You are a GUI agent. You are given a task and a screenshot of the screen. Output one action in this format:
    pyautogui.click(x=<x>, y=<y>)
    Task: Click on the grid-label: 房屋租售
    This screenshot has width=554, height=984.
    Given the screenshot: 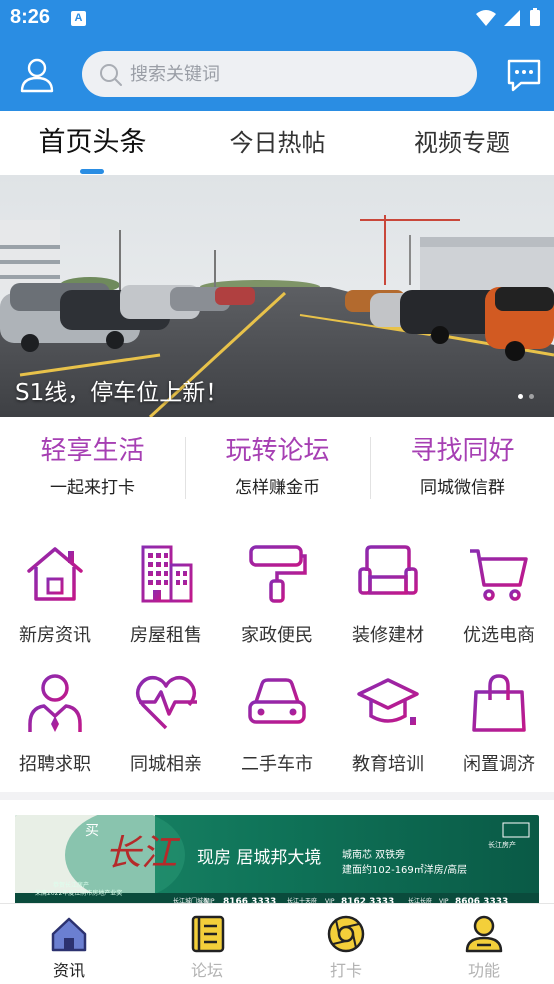 What is the action you would take?
    pyautogui.click(x=166, y=635)
    